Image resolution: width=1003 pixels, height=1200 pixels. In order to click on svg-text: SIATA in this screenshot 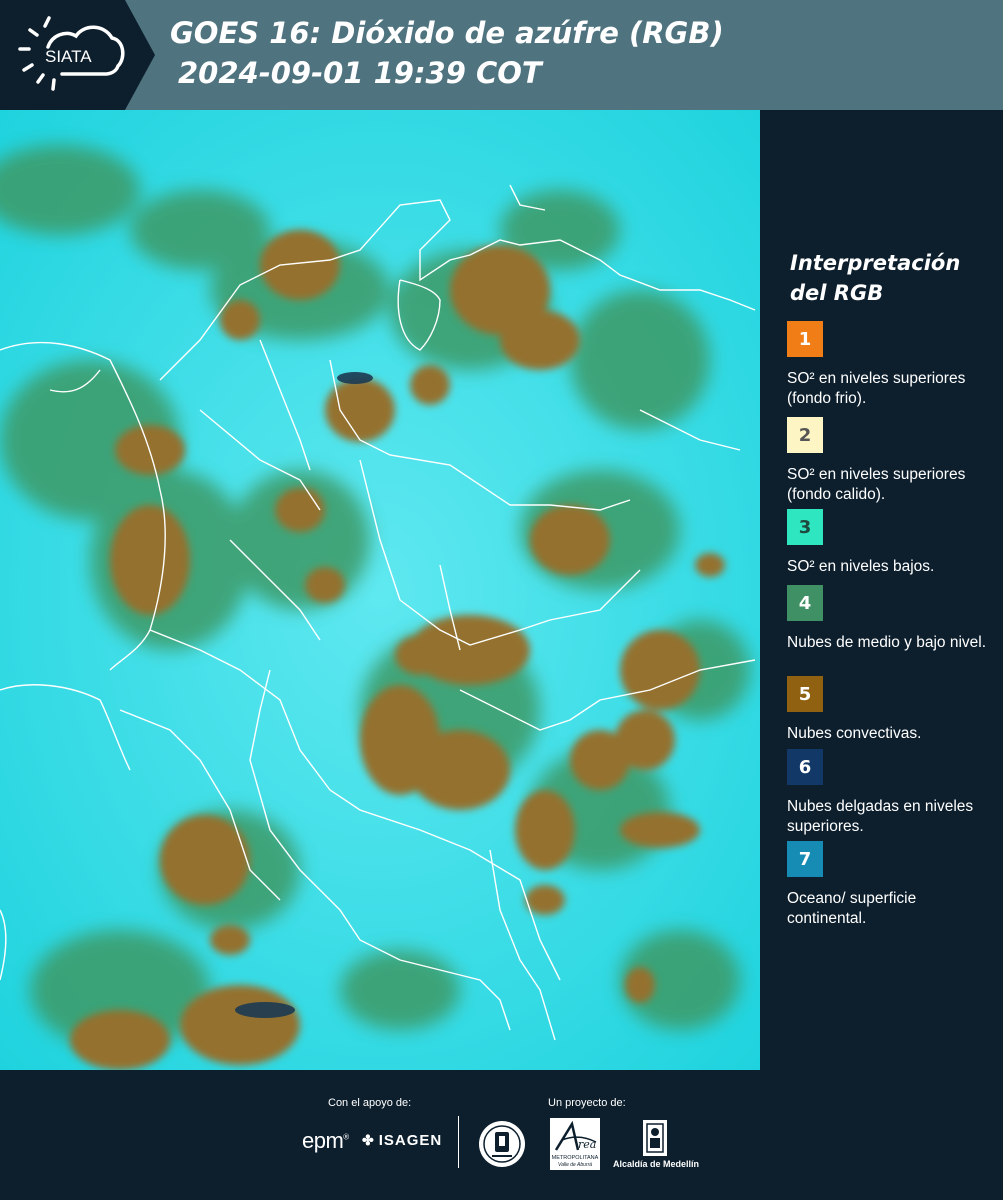, I will do `click(68, 56)`.